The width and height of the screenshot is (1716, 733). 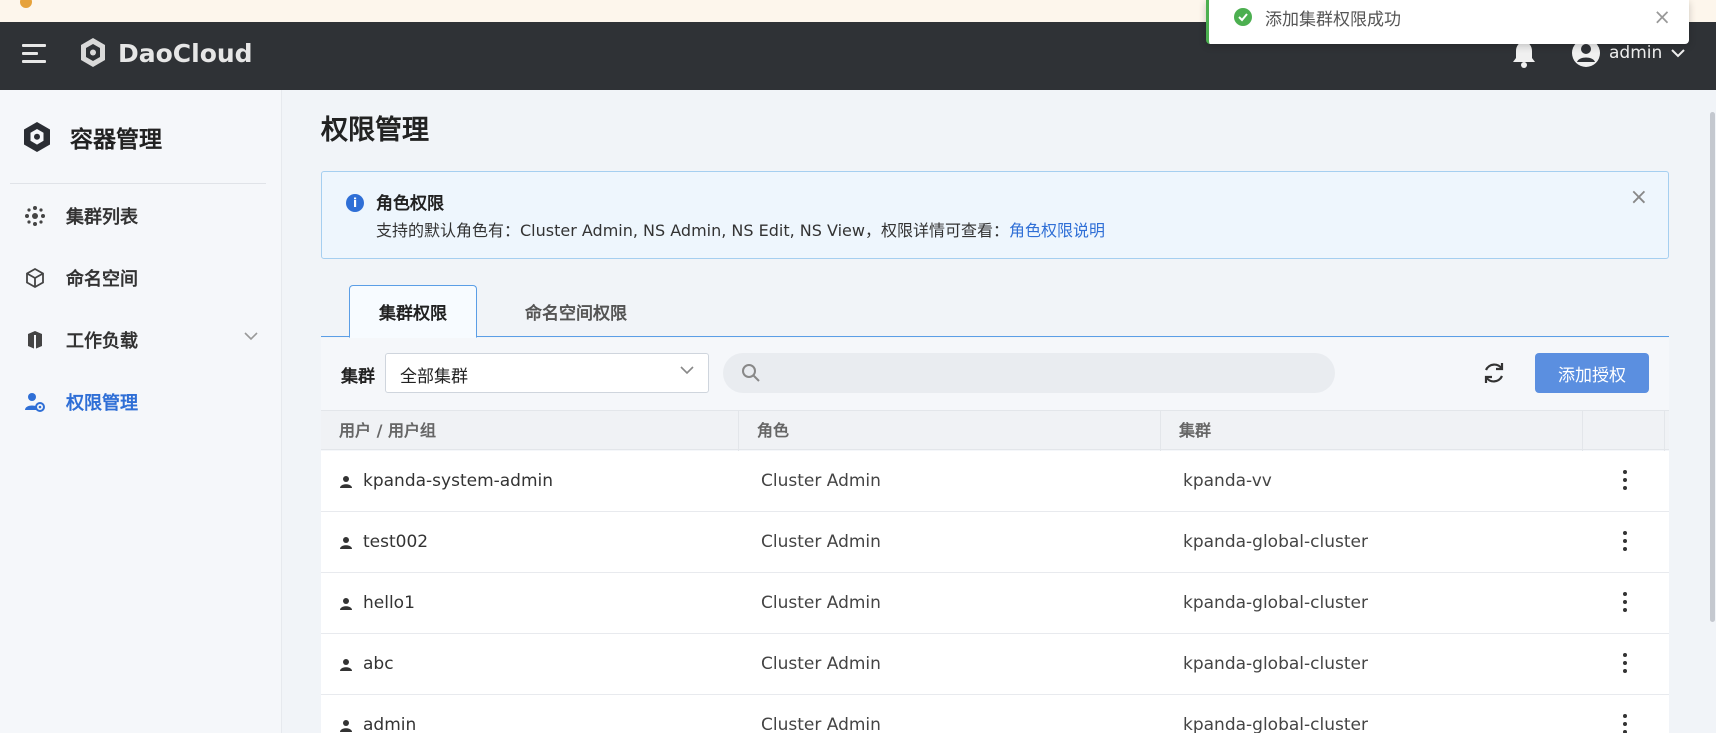 What do you see at coordinates (102, 217) in the screenshot?
I see `sidebar-item-label: 集群列表` at bounding box center [102, 217].